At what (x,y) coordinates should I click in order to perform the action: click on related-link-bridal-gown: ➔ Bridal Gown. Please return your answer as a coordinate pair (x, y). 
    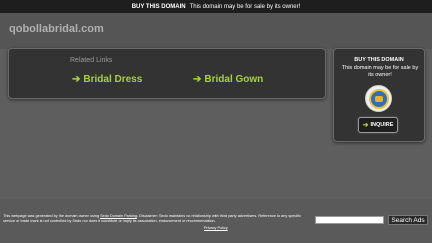
    Looking at the image, I should click on (228, 79).